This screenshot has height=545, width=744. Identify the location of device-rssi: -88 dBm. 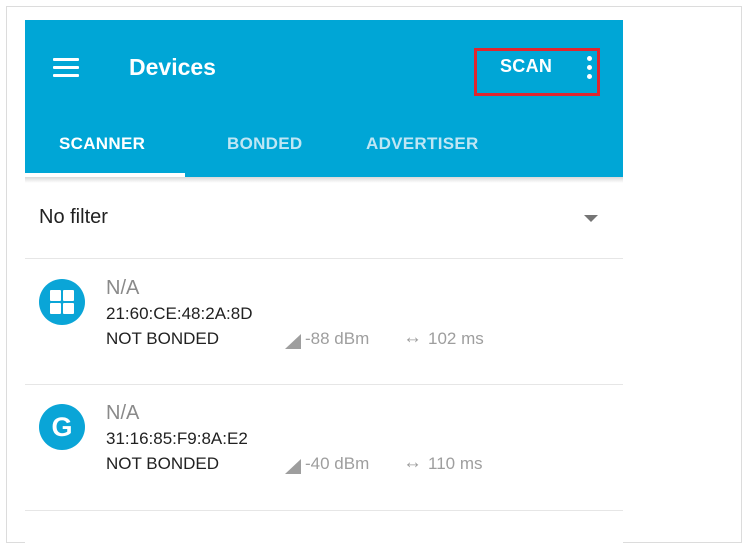
(337, 338).